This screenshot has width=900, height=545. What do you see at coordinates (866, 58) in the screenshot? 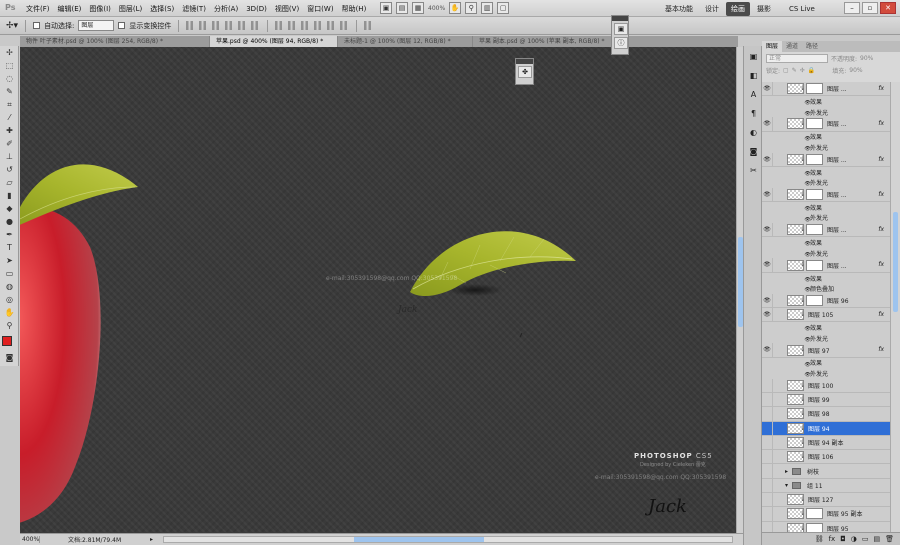
I see `opacity-value: 90%` at bounding box center [866, 58].